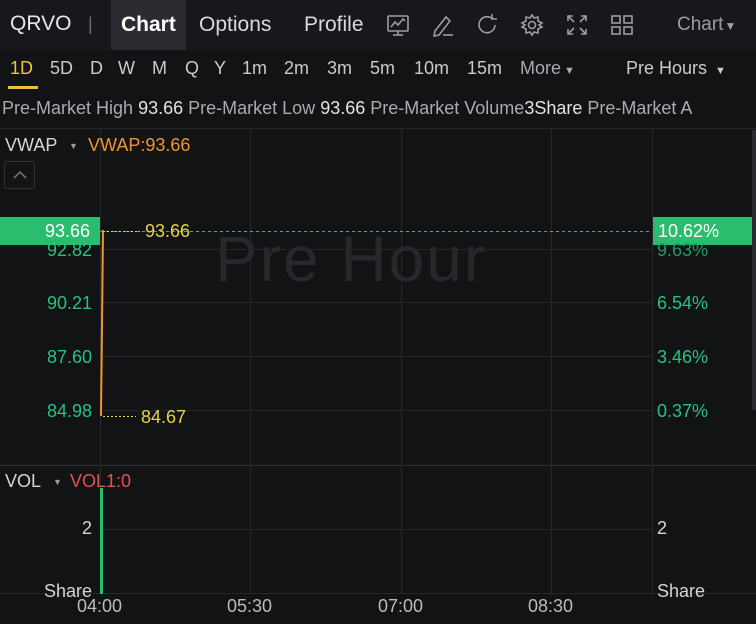 The image size is (756, 624). I want to click on y-tick-left: 90.21, so click(69, 303).